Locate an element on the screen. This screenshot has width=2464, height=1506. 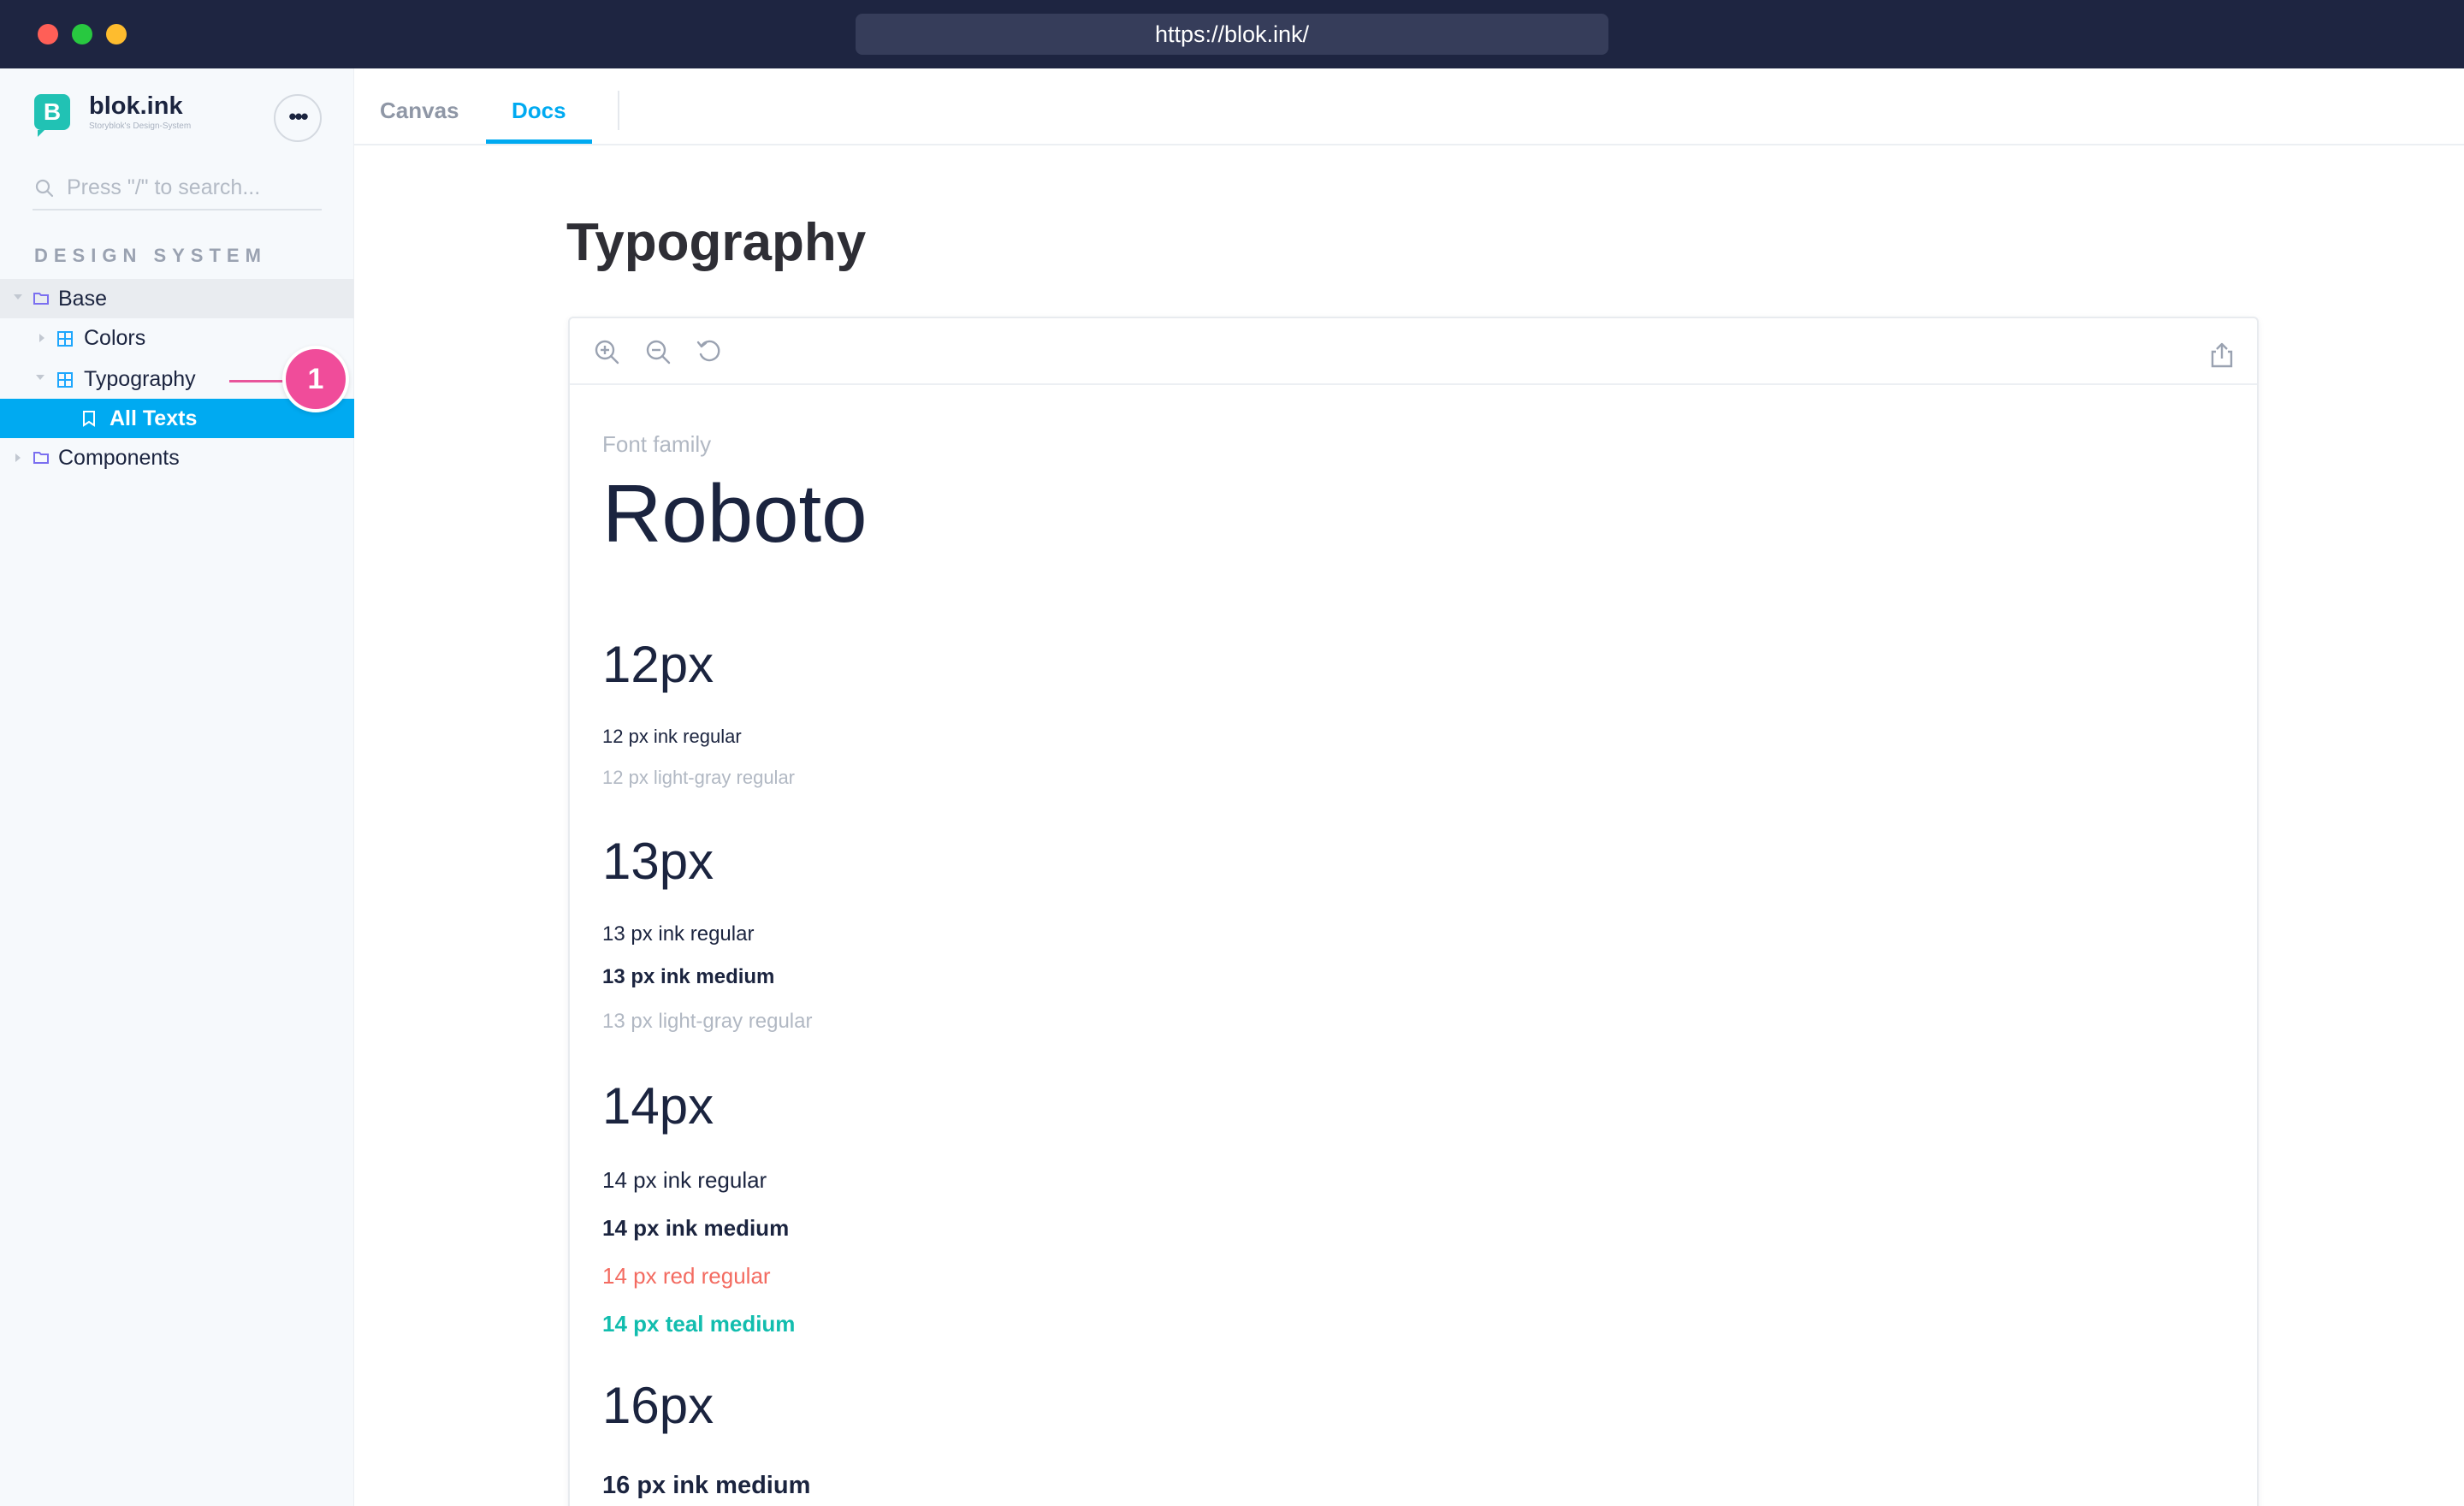
tab-canvas: Canvas is located at coordinates (419, 111).